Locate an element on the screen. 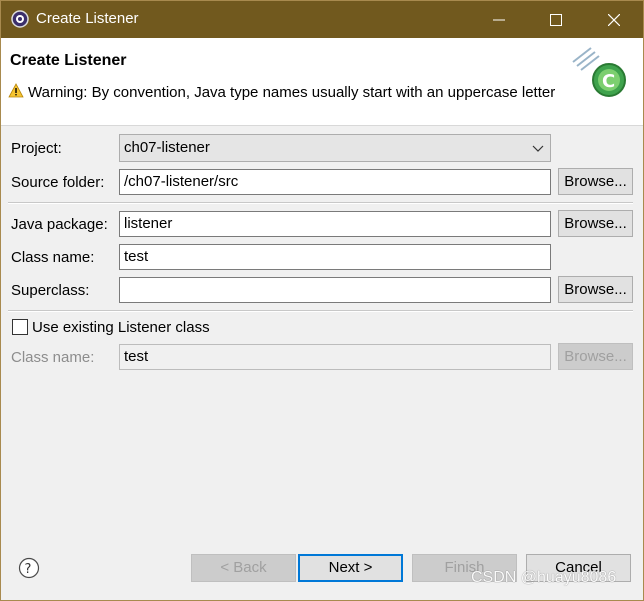  eclipse-gear-icon is located at coordinates (20, 19).